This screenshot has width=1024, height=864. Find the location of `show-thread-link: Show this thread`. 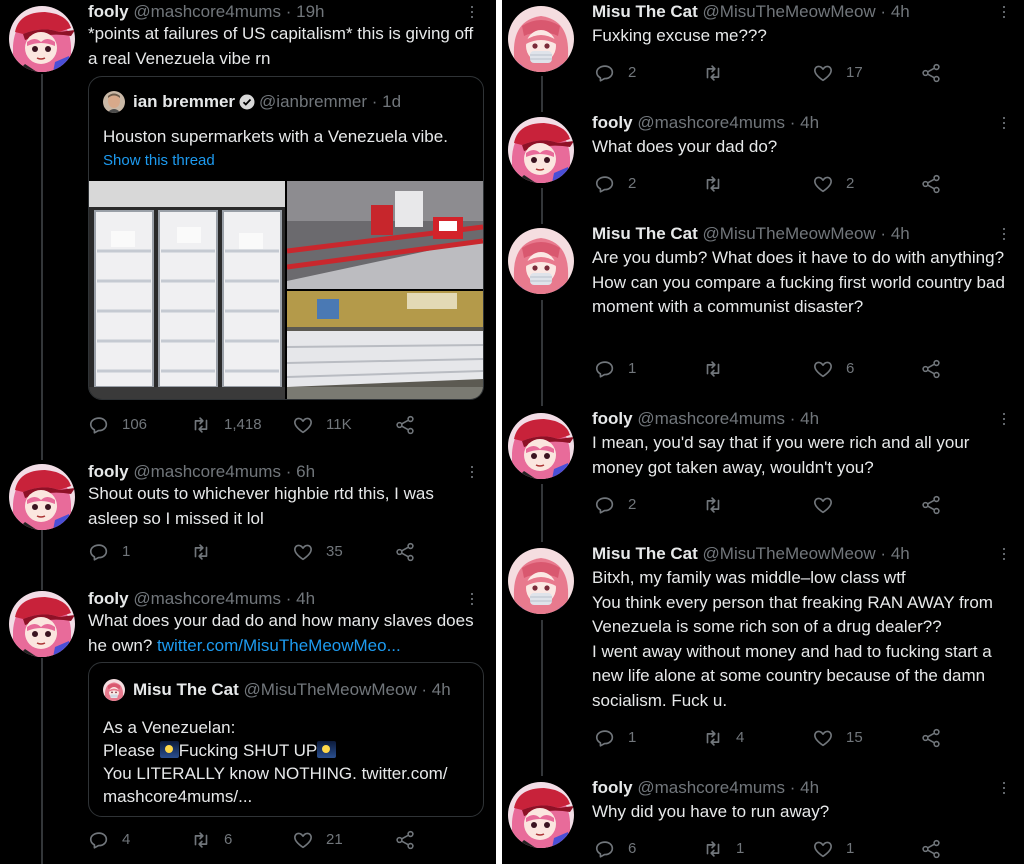

show-thread-link: Show this thread is located at coordinates (159, 160).